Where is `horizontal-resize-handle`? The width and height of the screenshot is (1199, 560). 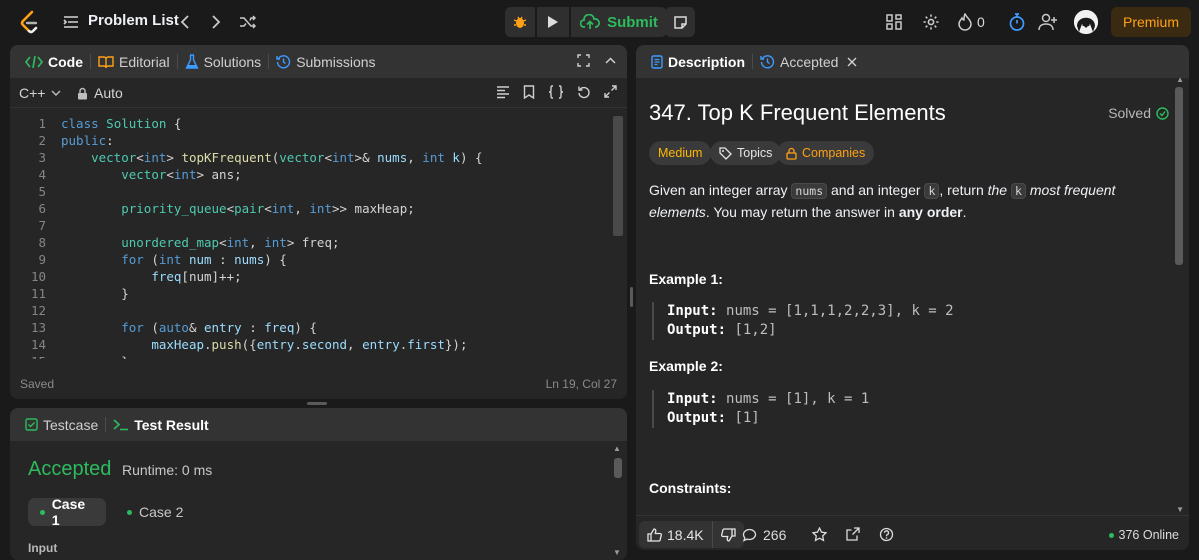
horizontal-resize-handle is located at coordinates (317, 403).